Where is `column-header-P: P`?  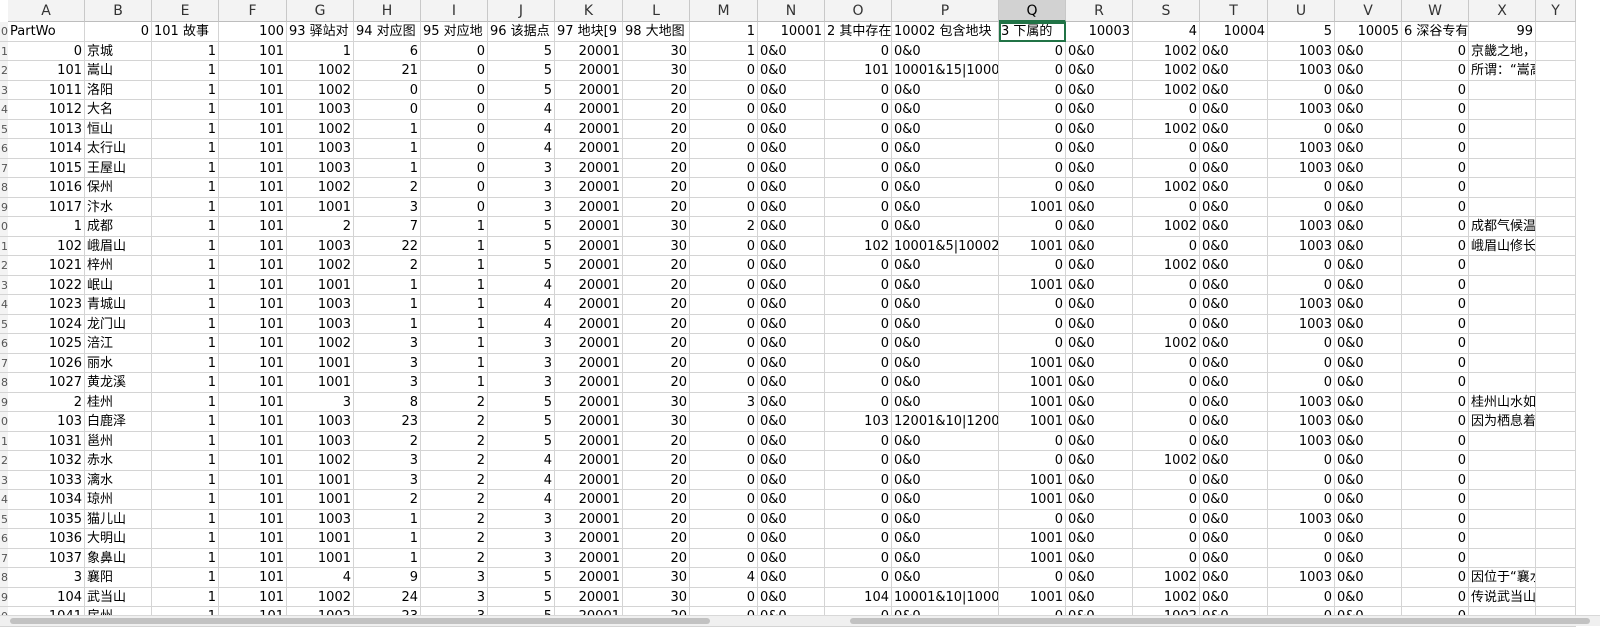
column-header-P: P is located at coordinates (945, 11).